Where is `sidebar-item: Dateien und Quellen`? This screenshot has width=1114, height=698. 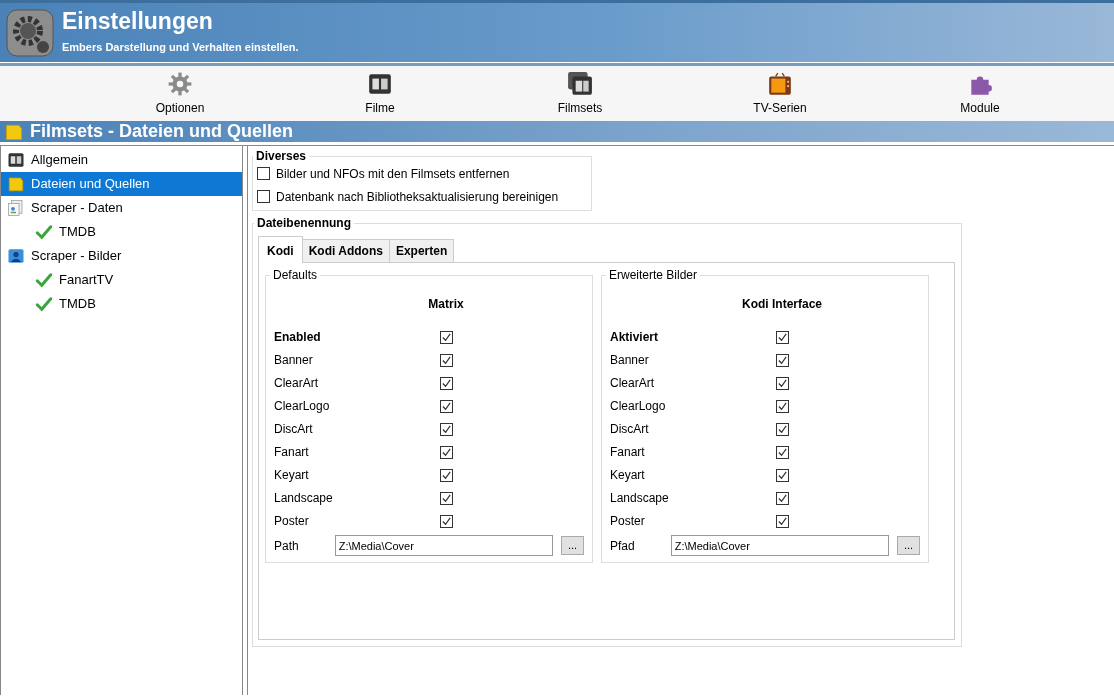 sidebar-item: Dateien und Quellen is located at coordinates (121, 184).